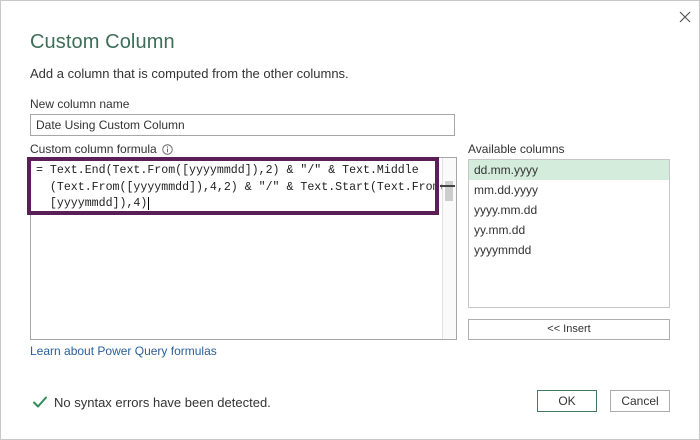 The image size is (700, 440). I want to click on cancel-button: Cancel, so click(640, 401).